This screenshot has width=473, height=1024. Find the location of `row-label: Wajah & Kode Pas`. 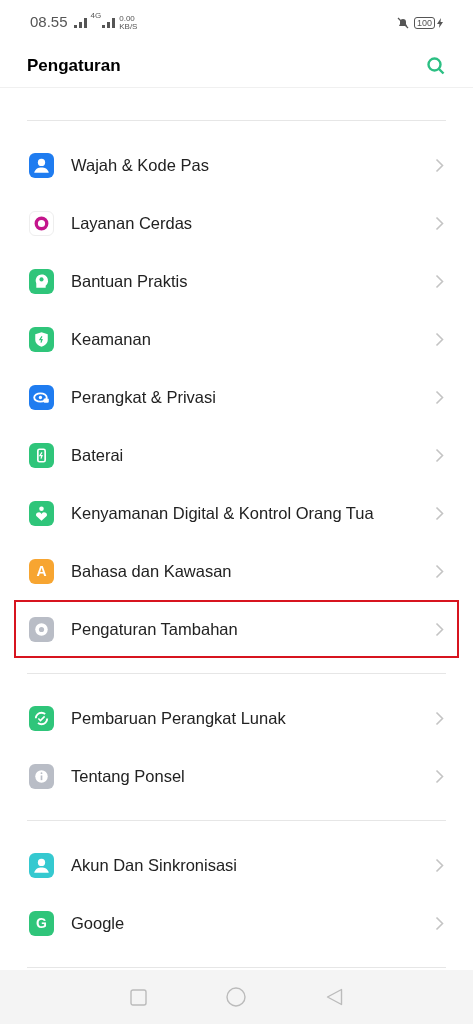

row-label: Wajah & Kode Pas is located at coordinates (140, 165).